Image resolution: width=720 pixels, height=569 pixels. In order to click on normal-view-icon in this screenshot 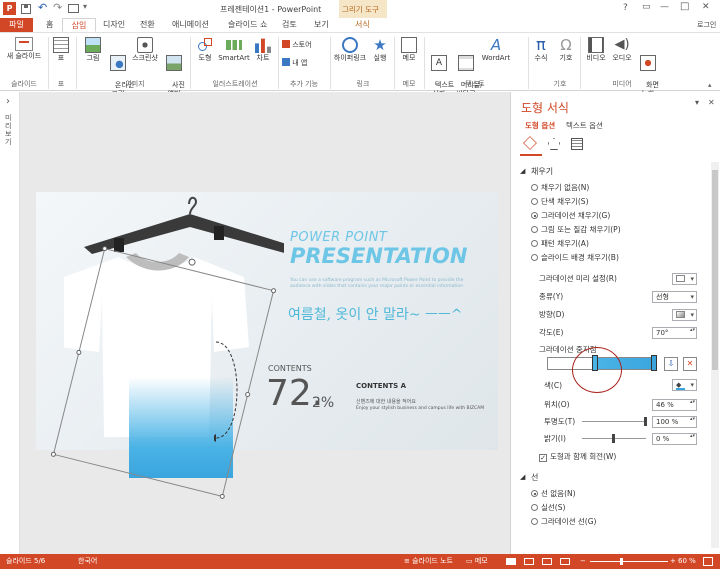, I will do `click(511, 561)`.